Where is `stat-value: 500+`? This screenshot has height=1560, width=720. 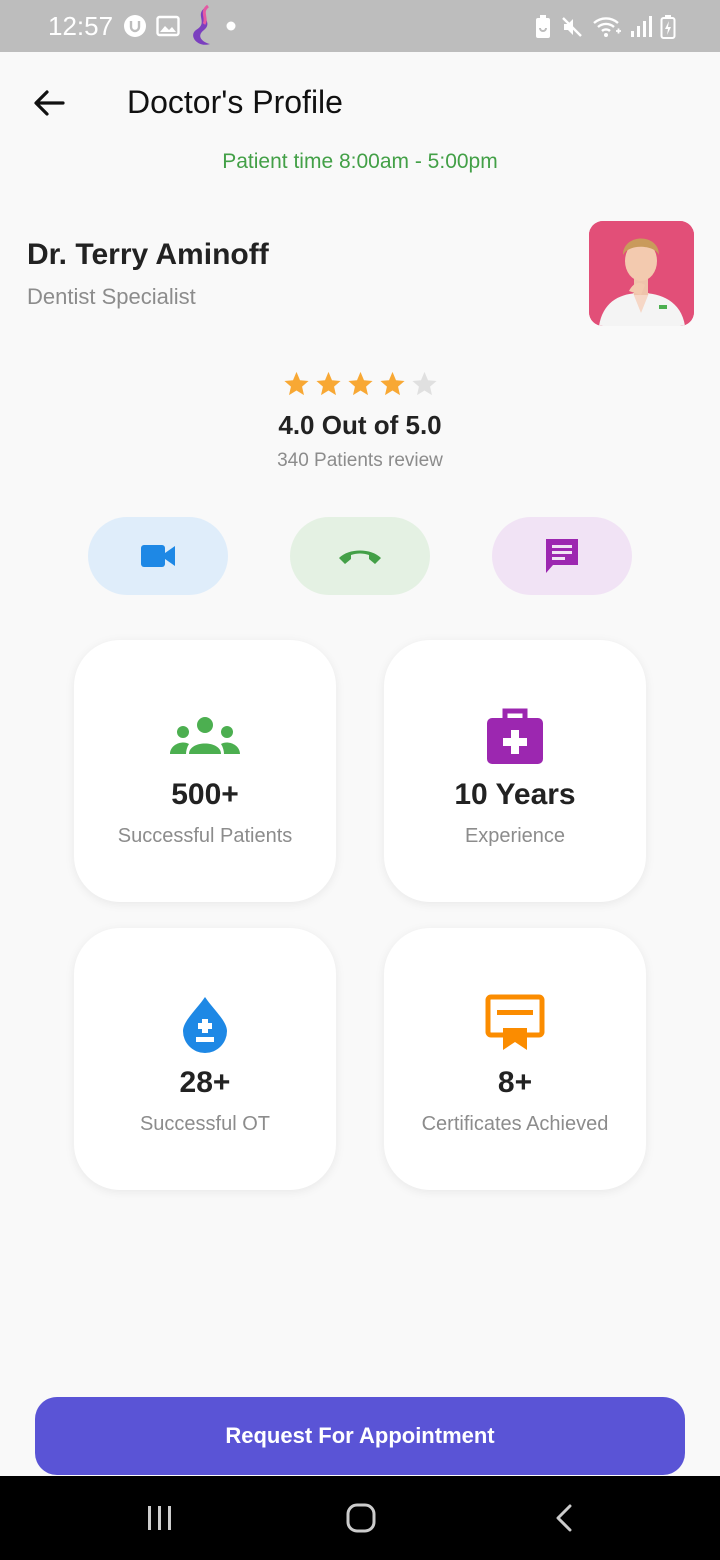 stat-value: 500+ is located at coordinates (205, 794).